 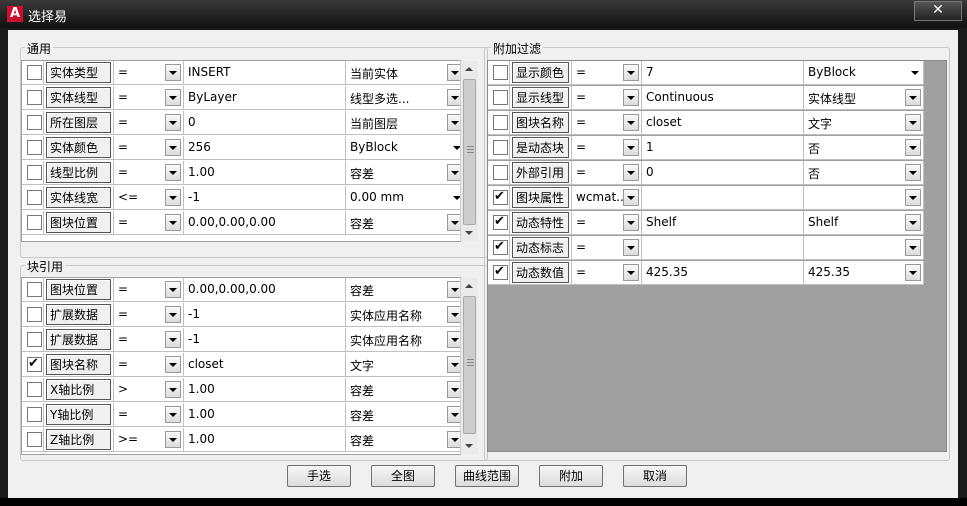 I want to click on curve-range-button: 曲线范围, so click(x=487, y=476).